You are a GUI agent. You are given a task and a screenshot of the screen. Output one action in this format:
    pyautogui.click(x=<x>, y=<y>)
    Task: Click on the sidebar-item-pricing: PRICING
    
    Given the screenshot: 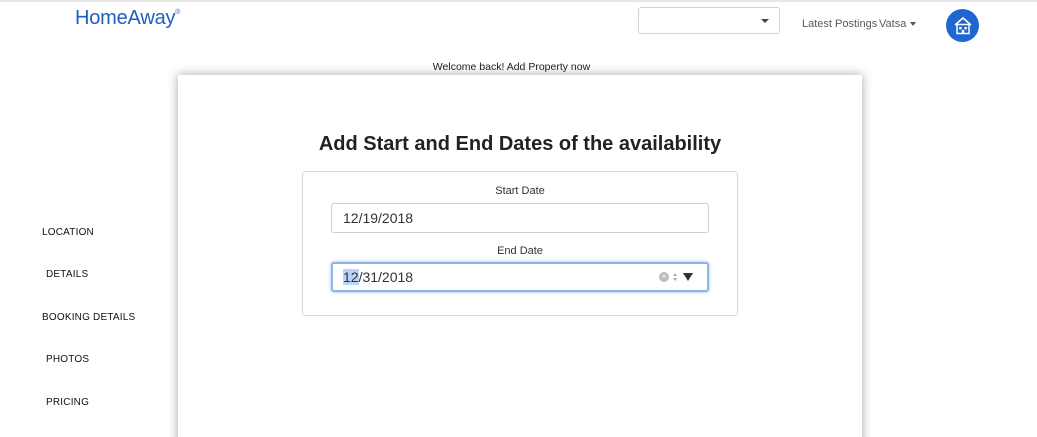 What is the action you would take?
    pyautogui.click(x=67, y=402)
    